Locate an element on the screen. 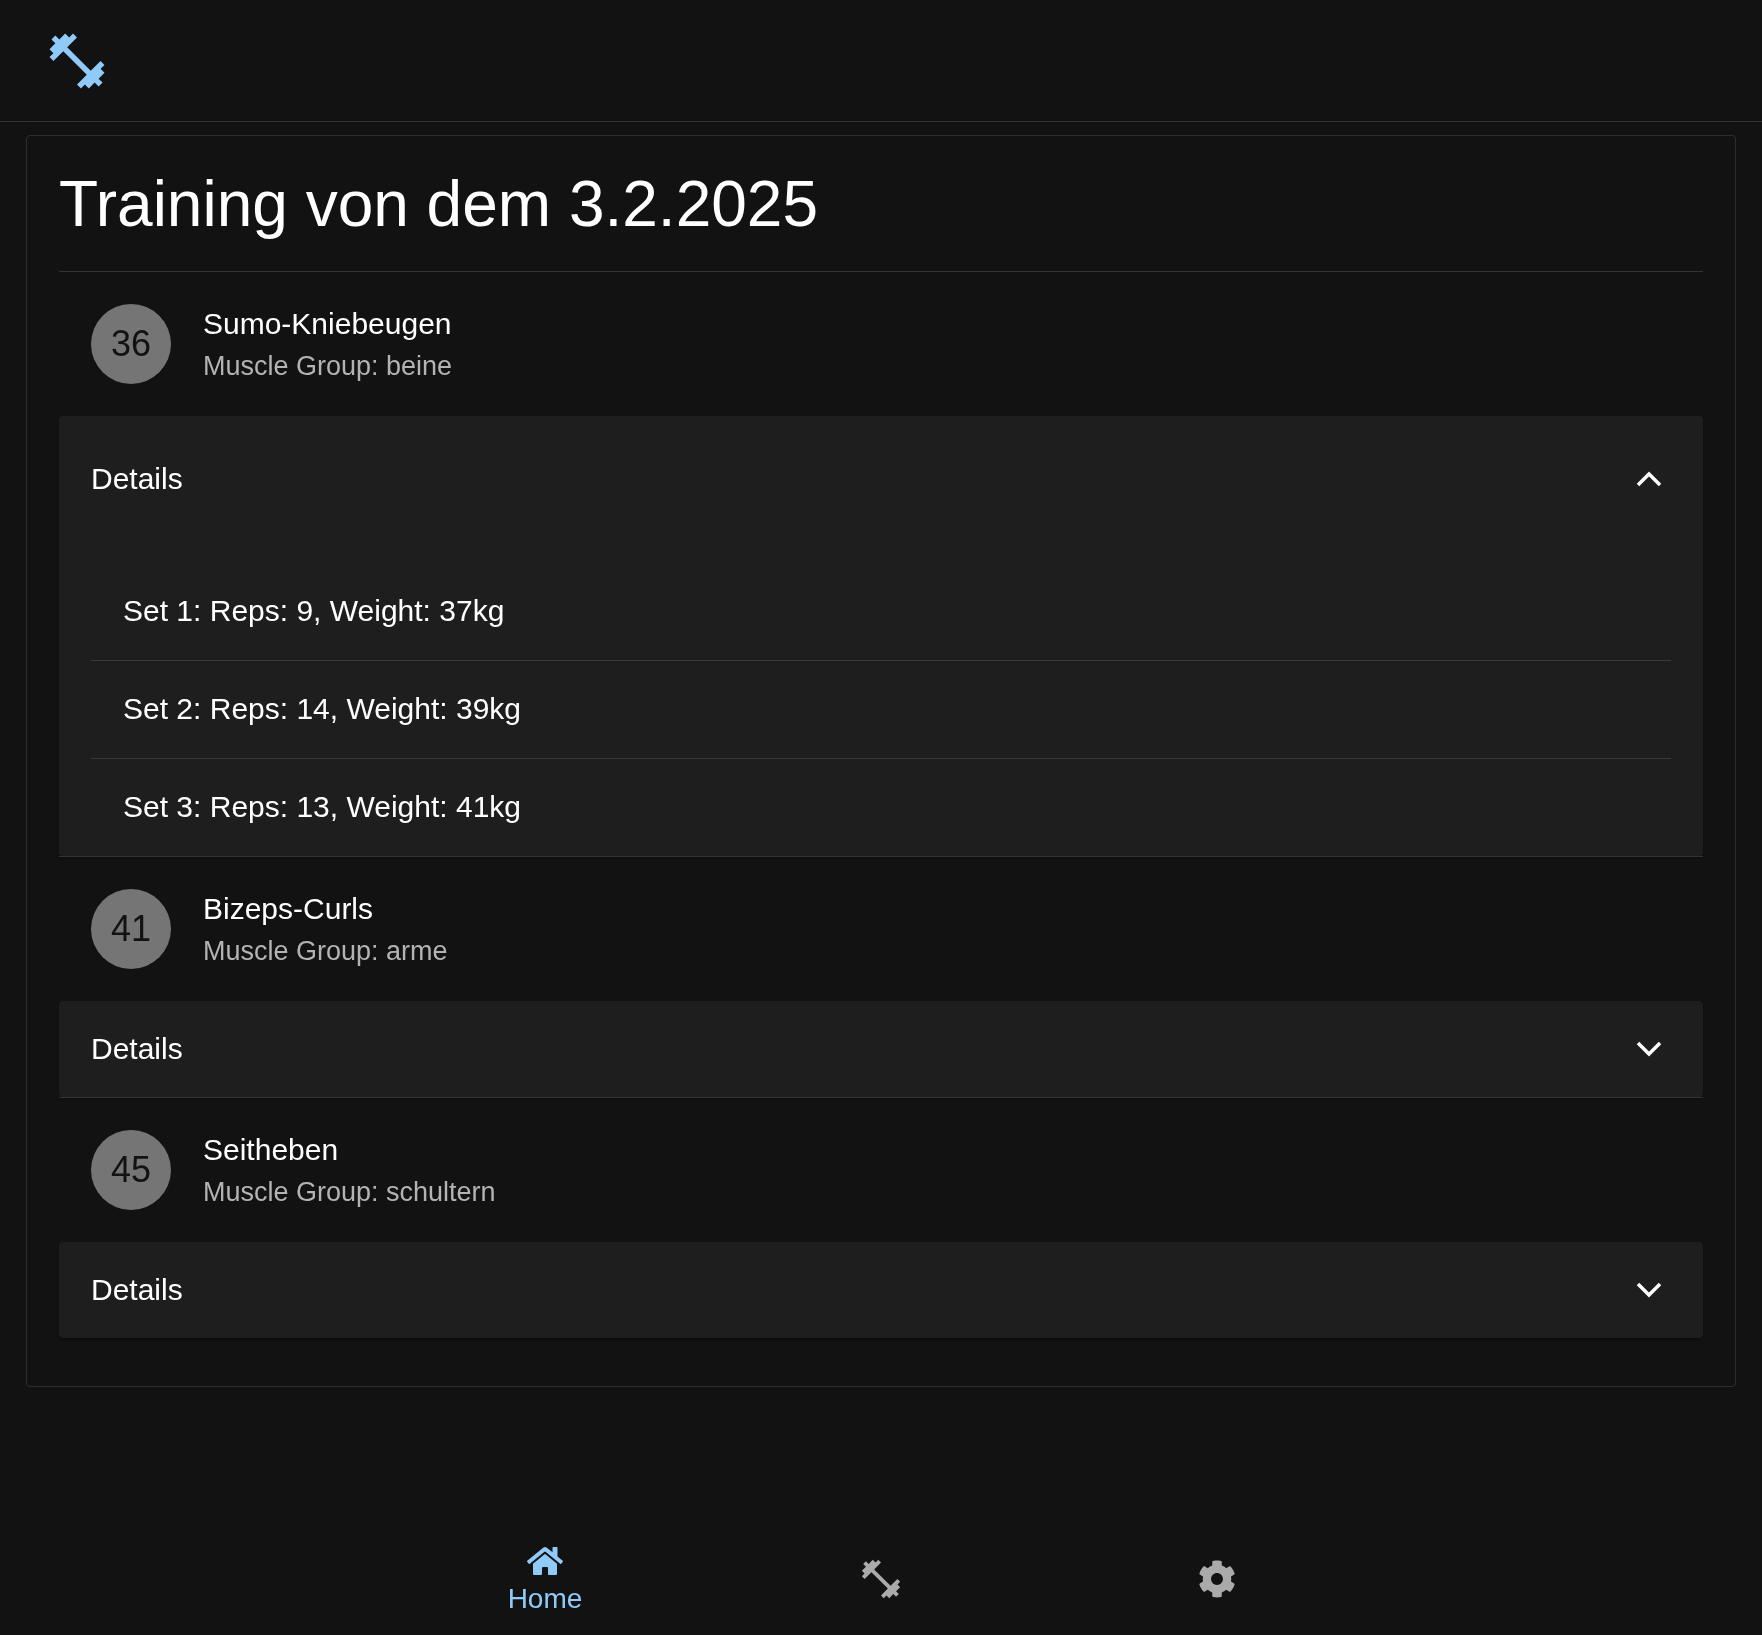 The width and height of the screenshot is (1762, 1635). number-avatar: 36 is located at coordinates (131, 343).